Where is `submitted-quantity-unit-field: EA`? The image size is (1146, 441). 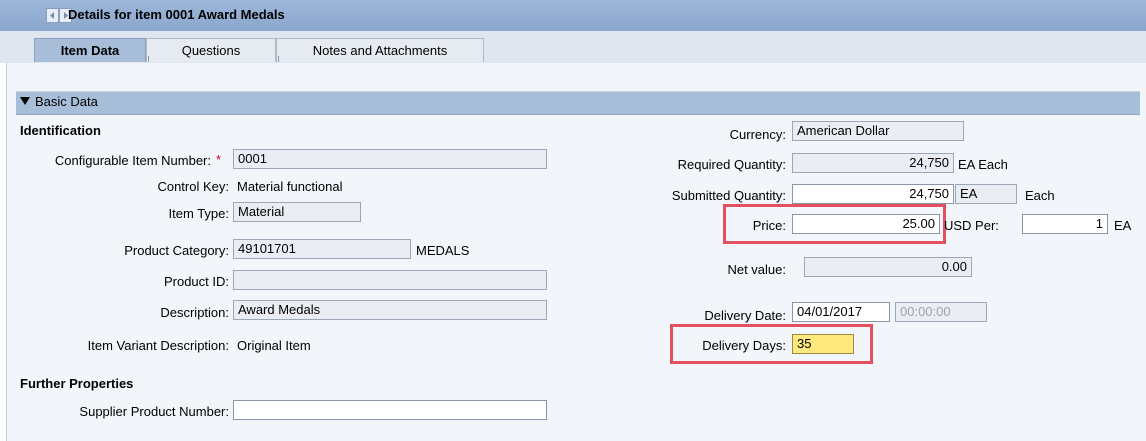 submitted-quantity-unit-field: EA is located at coordinates (986, 194).